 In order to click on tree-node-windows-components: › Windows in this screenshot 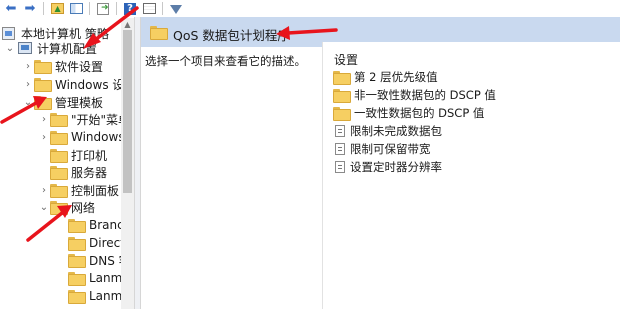, I will do `click(81, 137)`.